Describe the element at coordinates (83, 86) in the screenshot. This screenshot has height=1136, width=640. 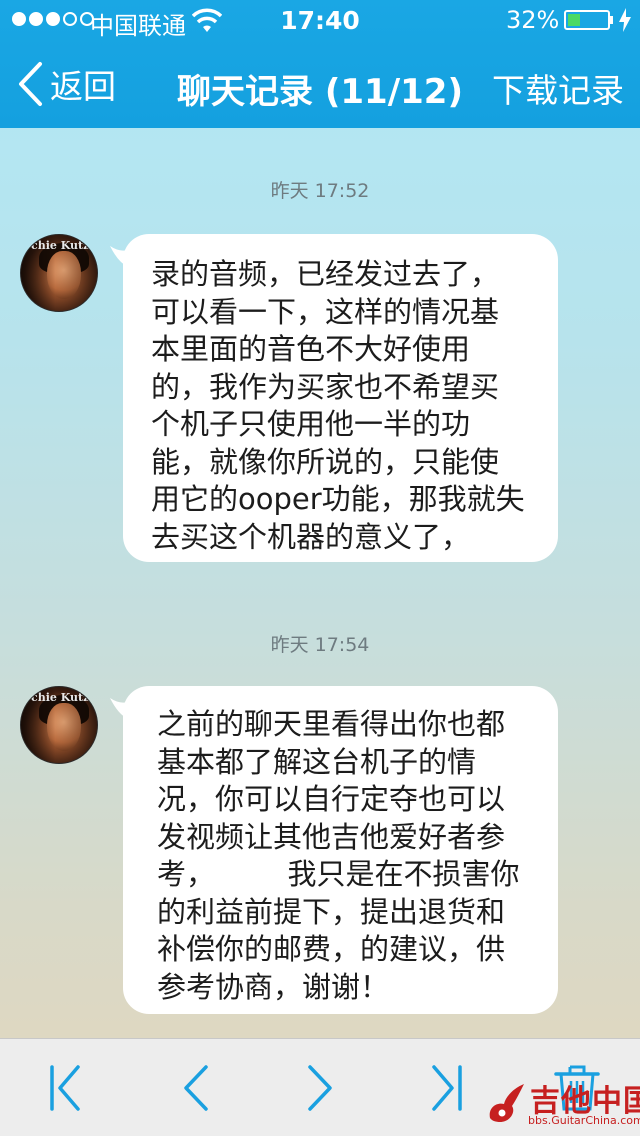
I see `back-label: 返回` at that location.